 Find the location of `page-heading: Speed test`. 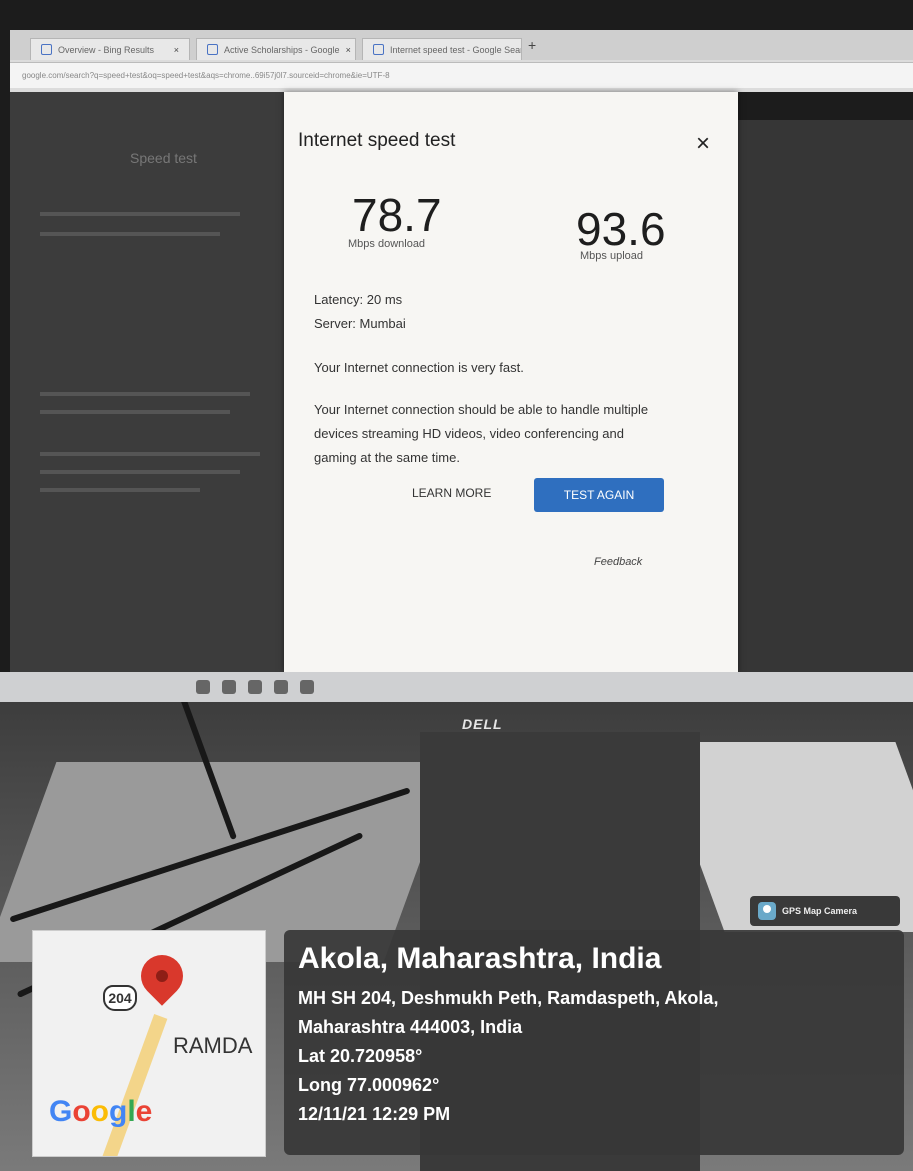

page-heading: Speed test is located at coordinates (163, 158).